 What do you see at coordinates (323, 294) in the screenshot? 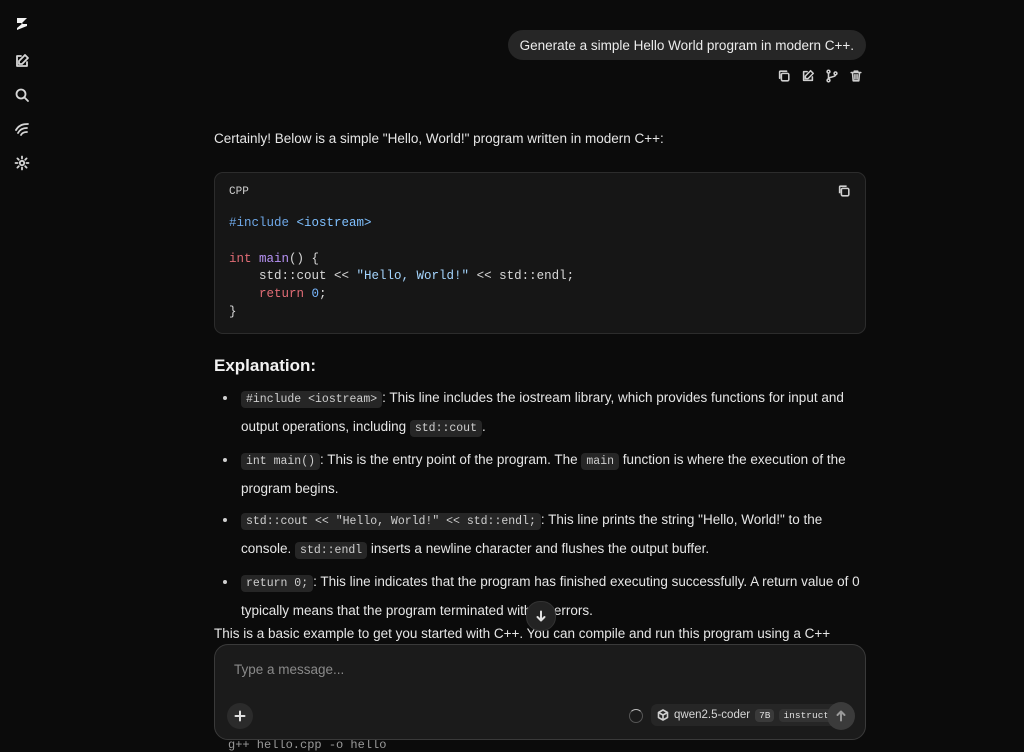
I see `code-token: ;` at bounding box center [323, 294].